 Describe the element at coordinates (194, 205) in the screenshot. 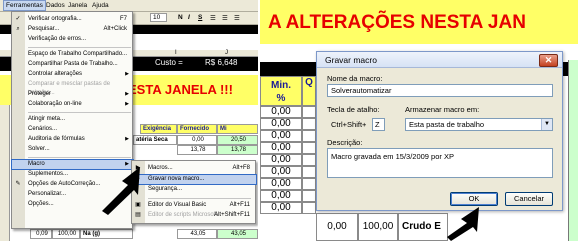

I see `menu-item-editor-do-visual-basic: ▣ Editor do Visual Basic Alt+F11` at that location.